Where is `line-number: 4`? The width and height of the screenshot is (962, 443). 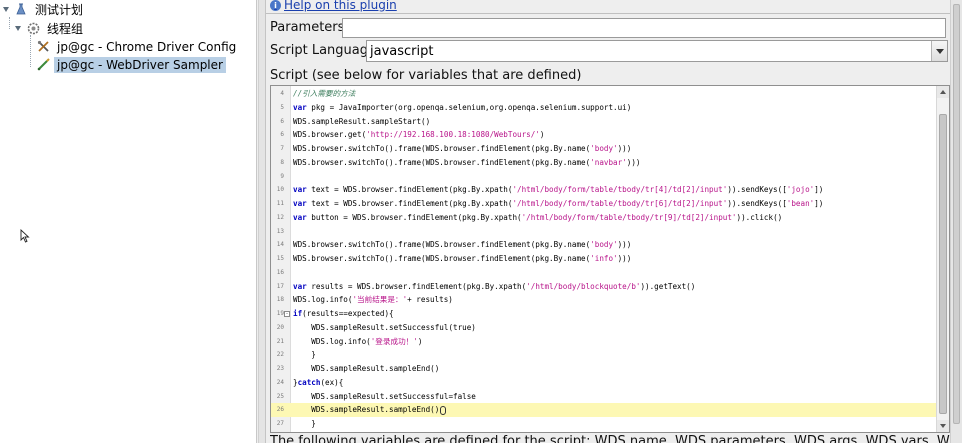
line-number: 4 is located at coordinates (282, 93).